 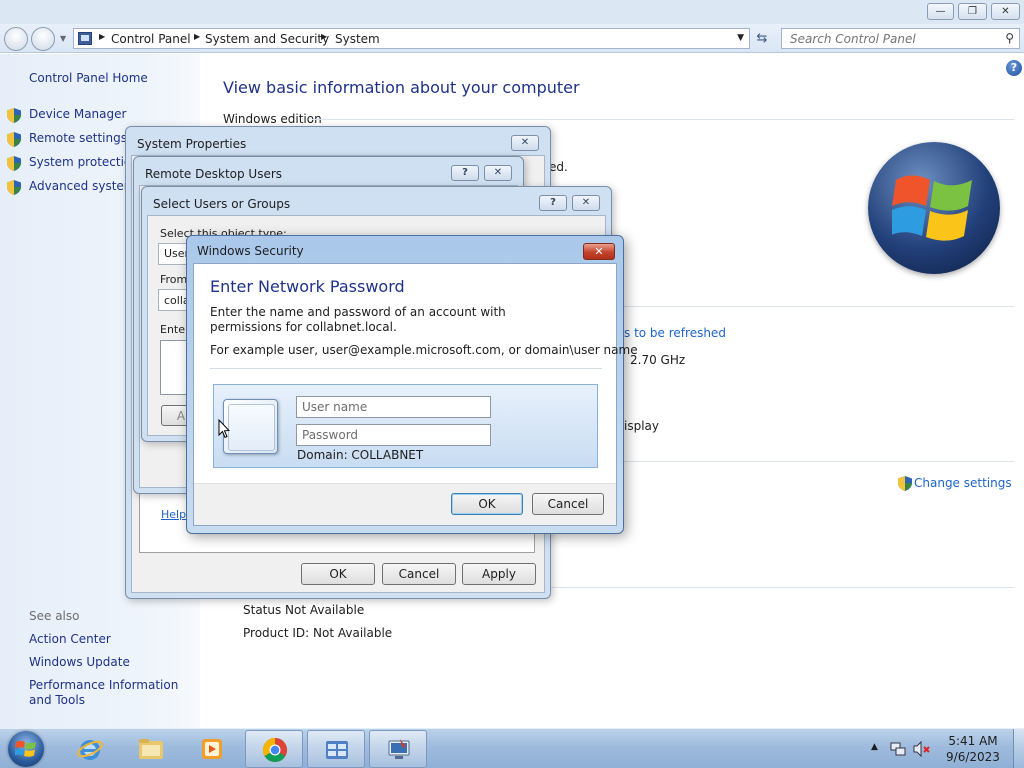 What do you see at coordinates (874, 747) in the screenshot?
I see `show-hidden-icons-icon: ▲` at bounding box center [874, 747].